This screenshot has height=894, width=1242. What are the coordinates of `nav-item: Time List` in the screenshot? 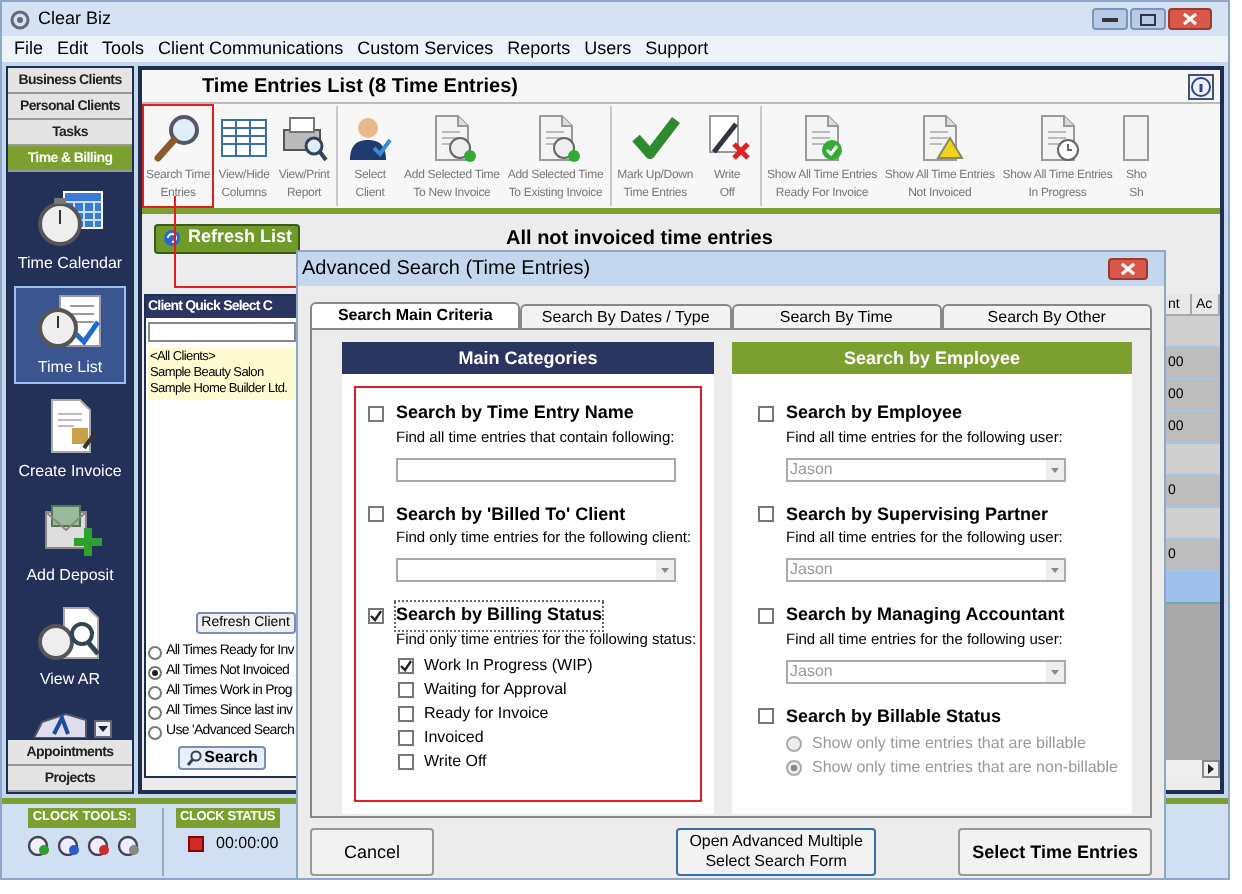 It's located at (70, 335).